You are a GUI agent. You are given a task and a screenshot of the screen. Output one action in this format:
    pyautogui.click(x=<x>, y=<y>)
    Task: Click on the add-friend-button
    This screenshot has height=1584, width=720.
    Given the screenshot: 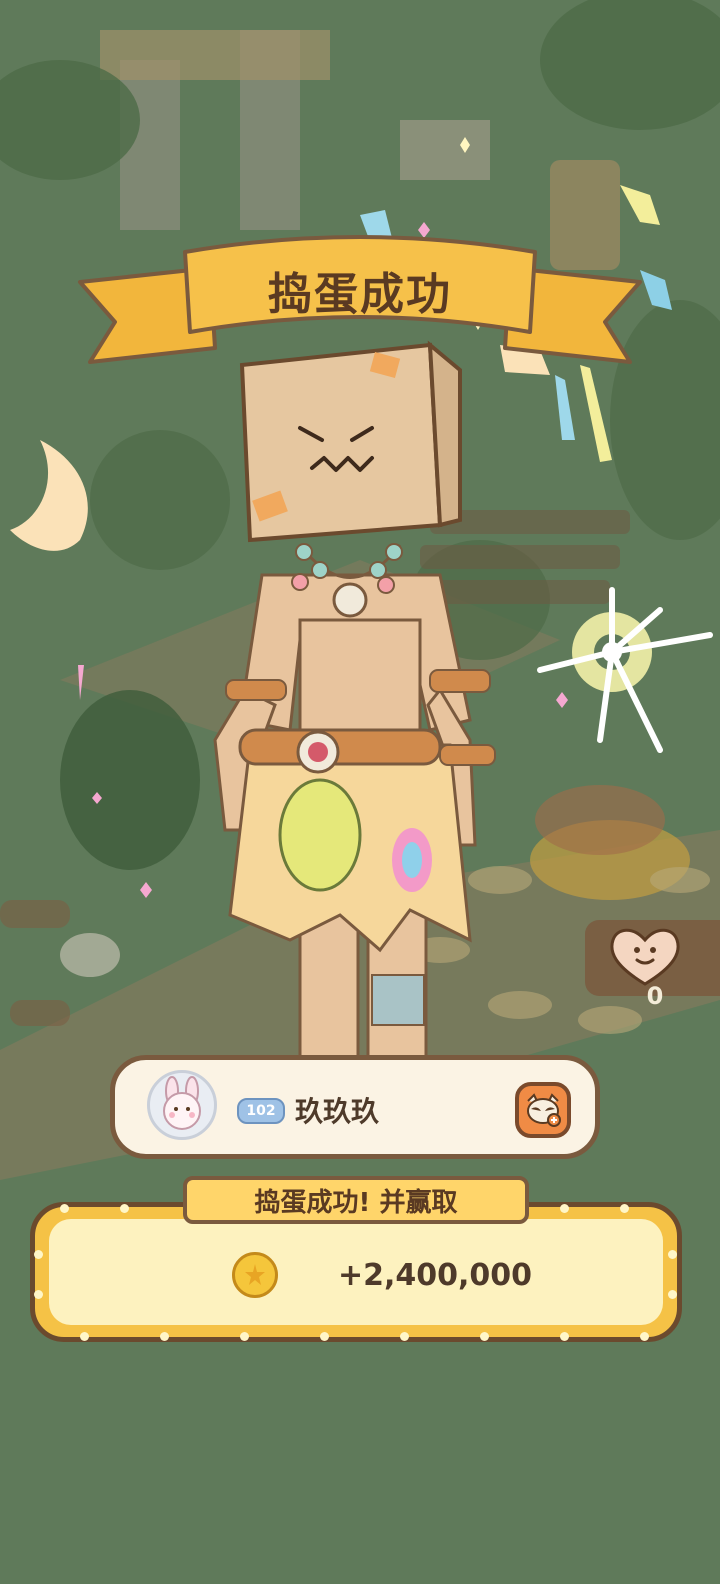 What is the action you would take?
    pyautogui.click(x=543, y=1110)
    